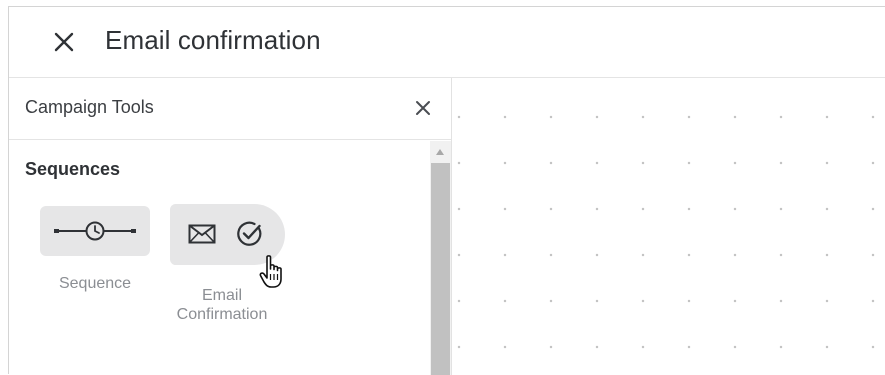 Image resolution: width=885 pixels, height=375 pixels. What do you see at coordinates (274, 272) in the screenshot?
I see `hand-pointer-icon` at bounding box center [274, 272].